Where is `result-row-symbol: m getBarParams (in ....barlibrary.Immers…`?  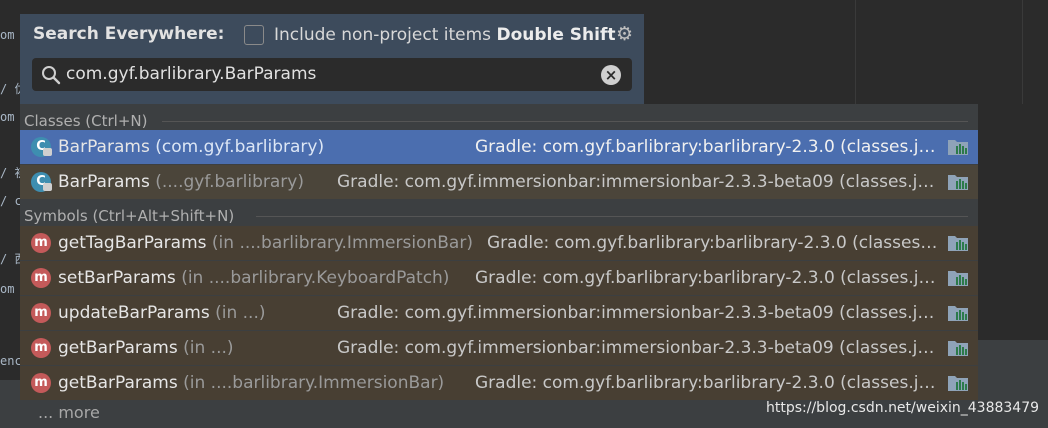
result-row-symbol: m getBarParams (in ....barlibrary.Immers… is located at coordinates (499, 383).